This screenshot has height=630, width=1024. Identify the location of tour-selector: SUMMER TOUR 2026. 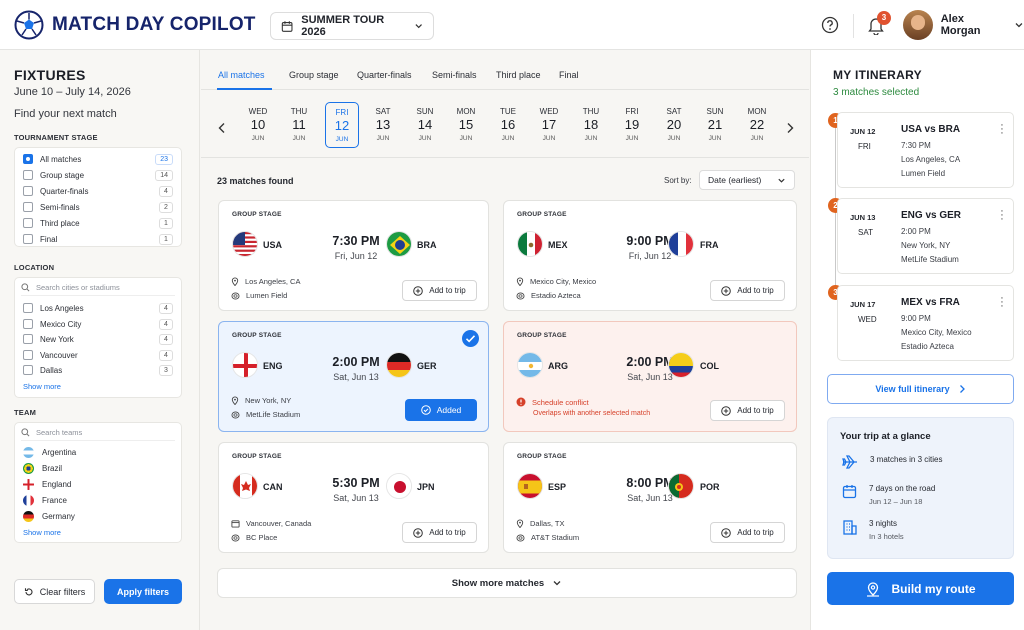
(352, 26).